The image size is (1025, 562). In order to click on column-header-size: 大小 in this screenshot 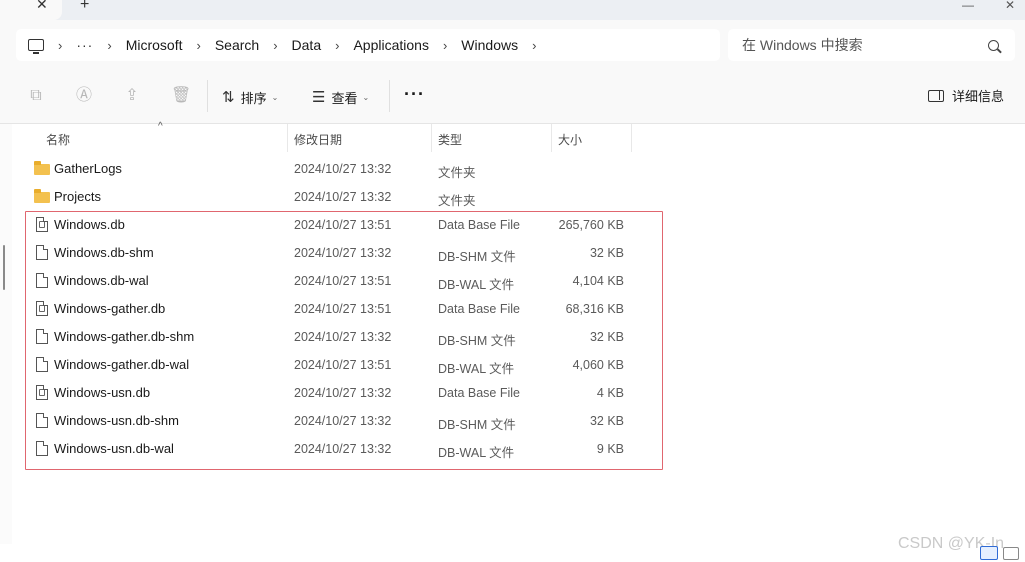, I will do `click(570, 139)`.